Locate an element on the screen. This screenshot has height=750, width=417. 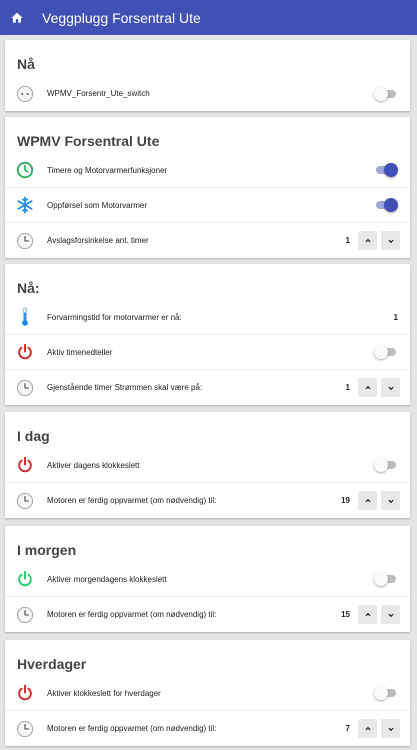
entity-row: WPMV_Forsentr_Ute_switch is located at coordinates (207, 93).